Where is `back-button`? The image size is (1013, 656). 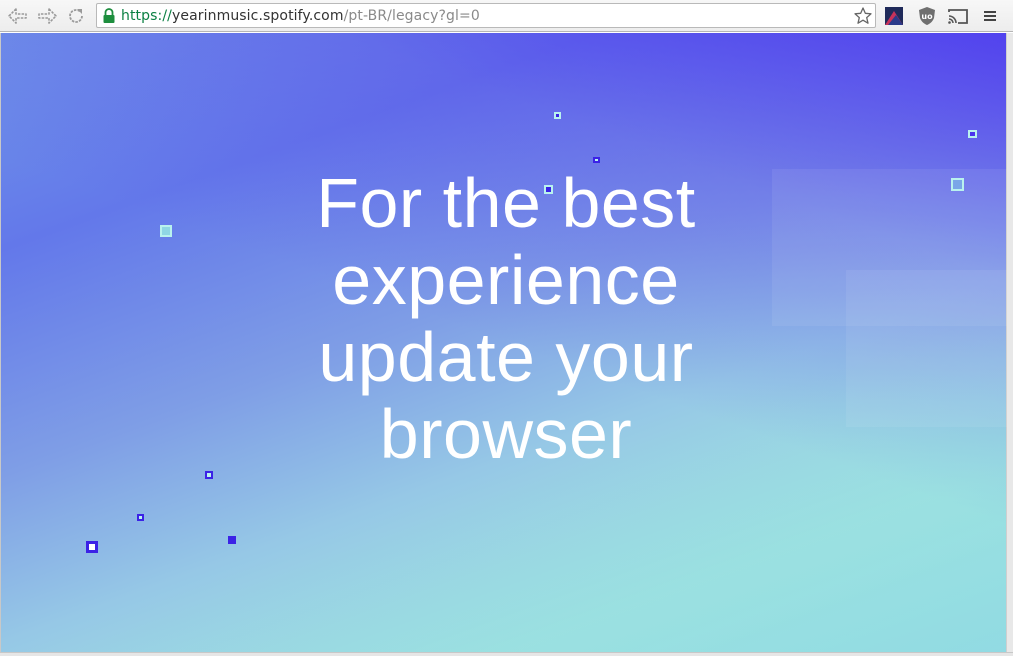
back-button is located at coordinates (18, 16).